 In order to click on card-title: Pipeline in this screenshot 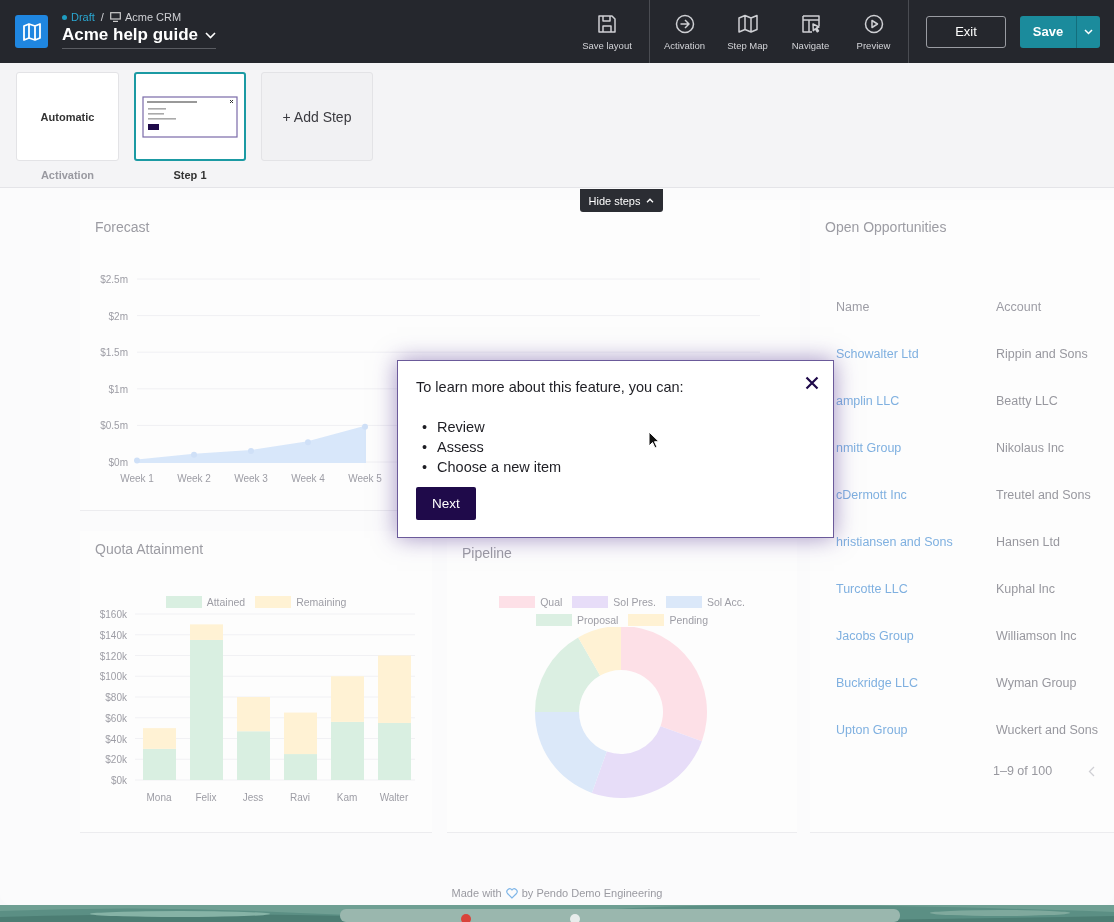, I will do `click(487, 553)`.